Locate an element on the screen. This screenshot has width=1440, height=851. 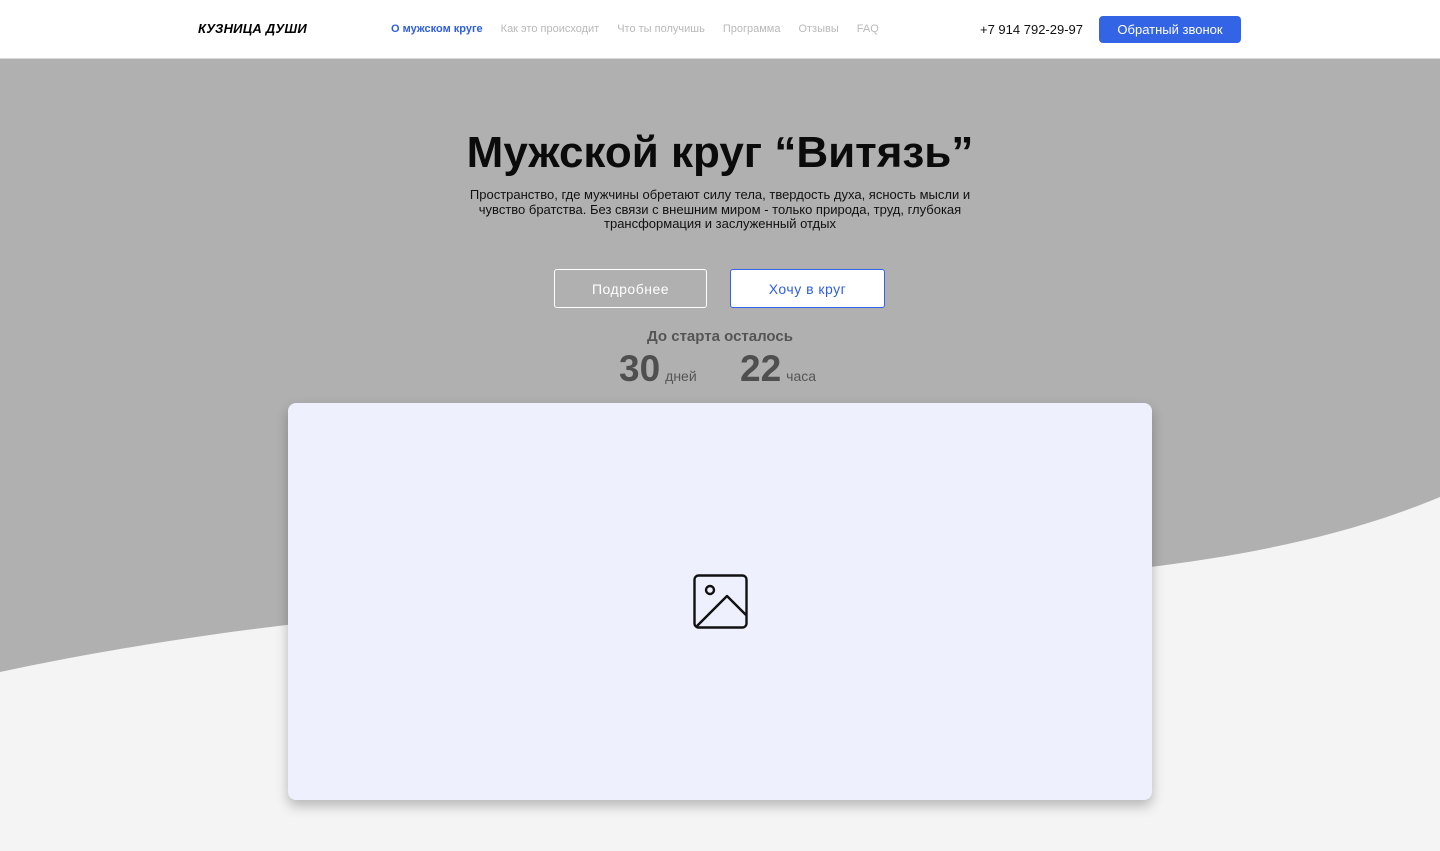
nav-link-faq: FAQ is located at coordinates (868, 29).